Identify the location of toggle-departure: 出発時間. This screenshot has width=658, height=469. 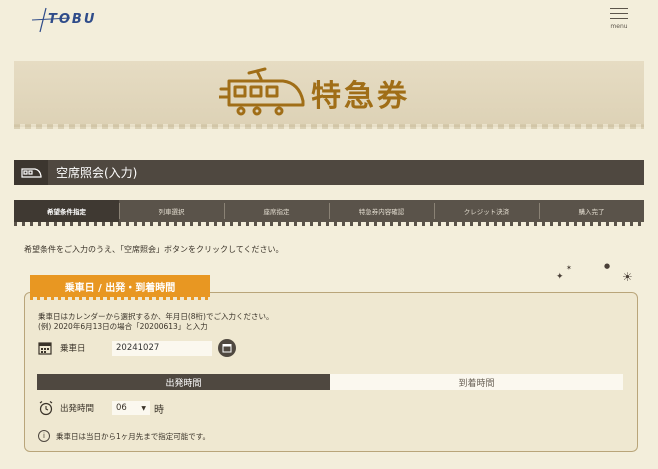
(183, 382).